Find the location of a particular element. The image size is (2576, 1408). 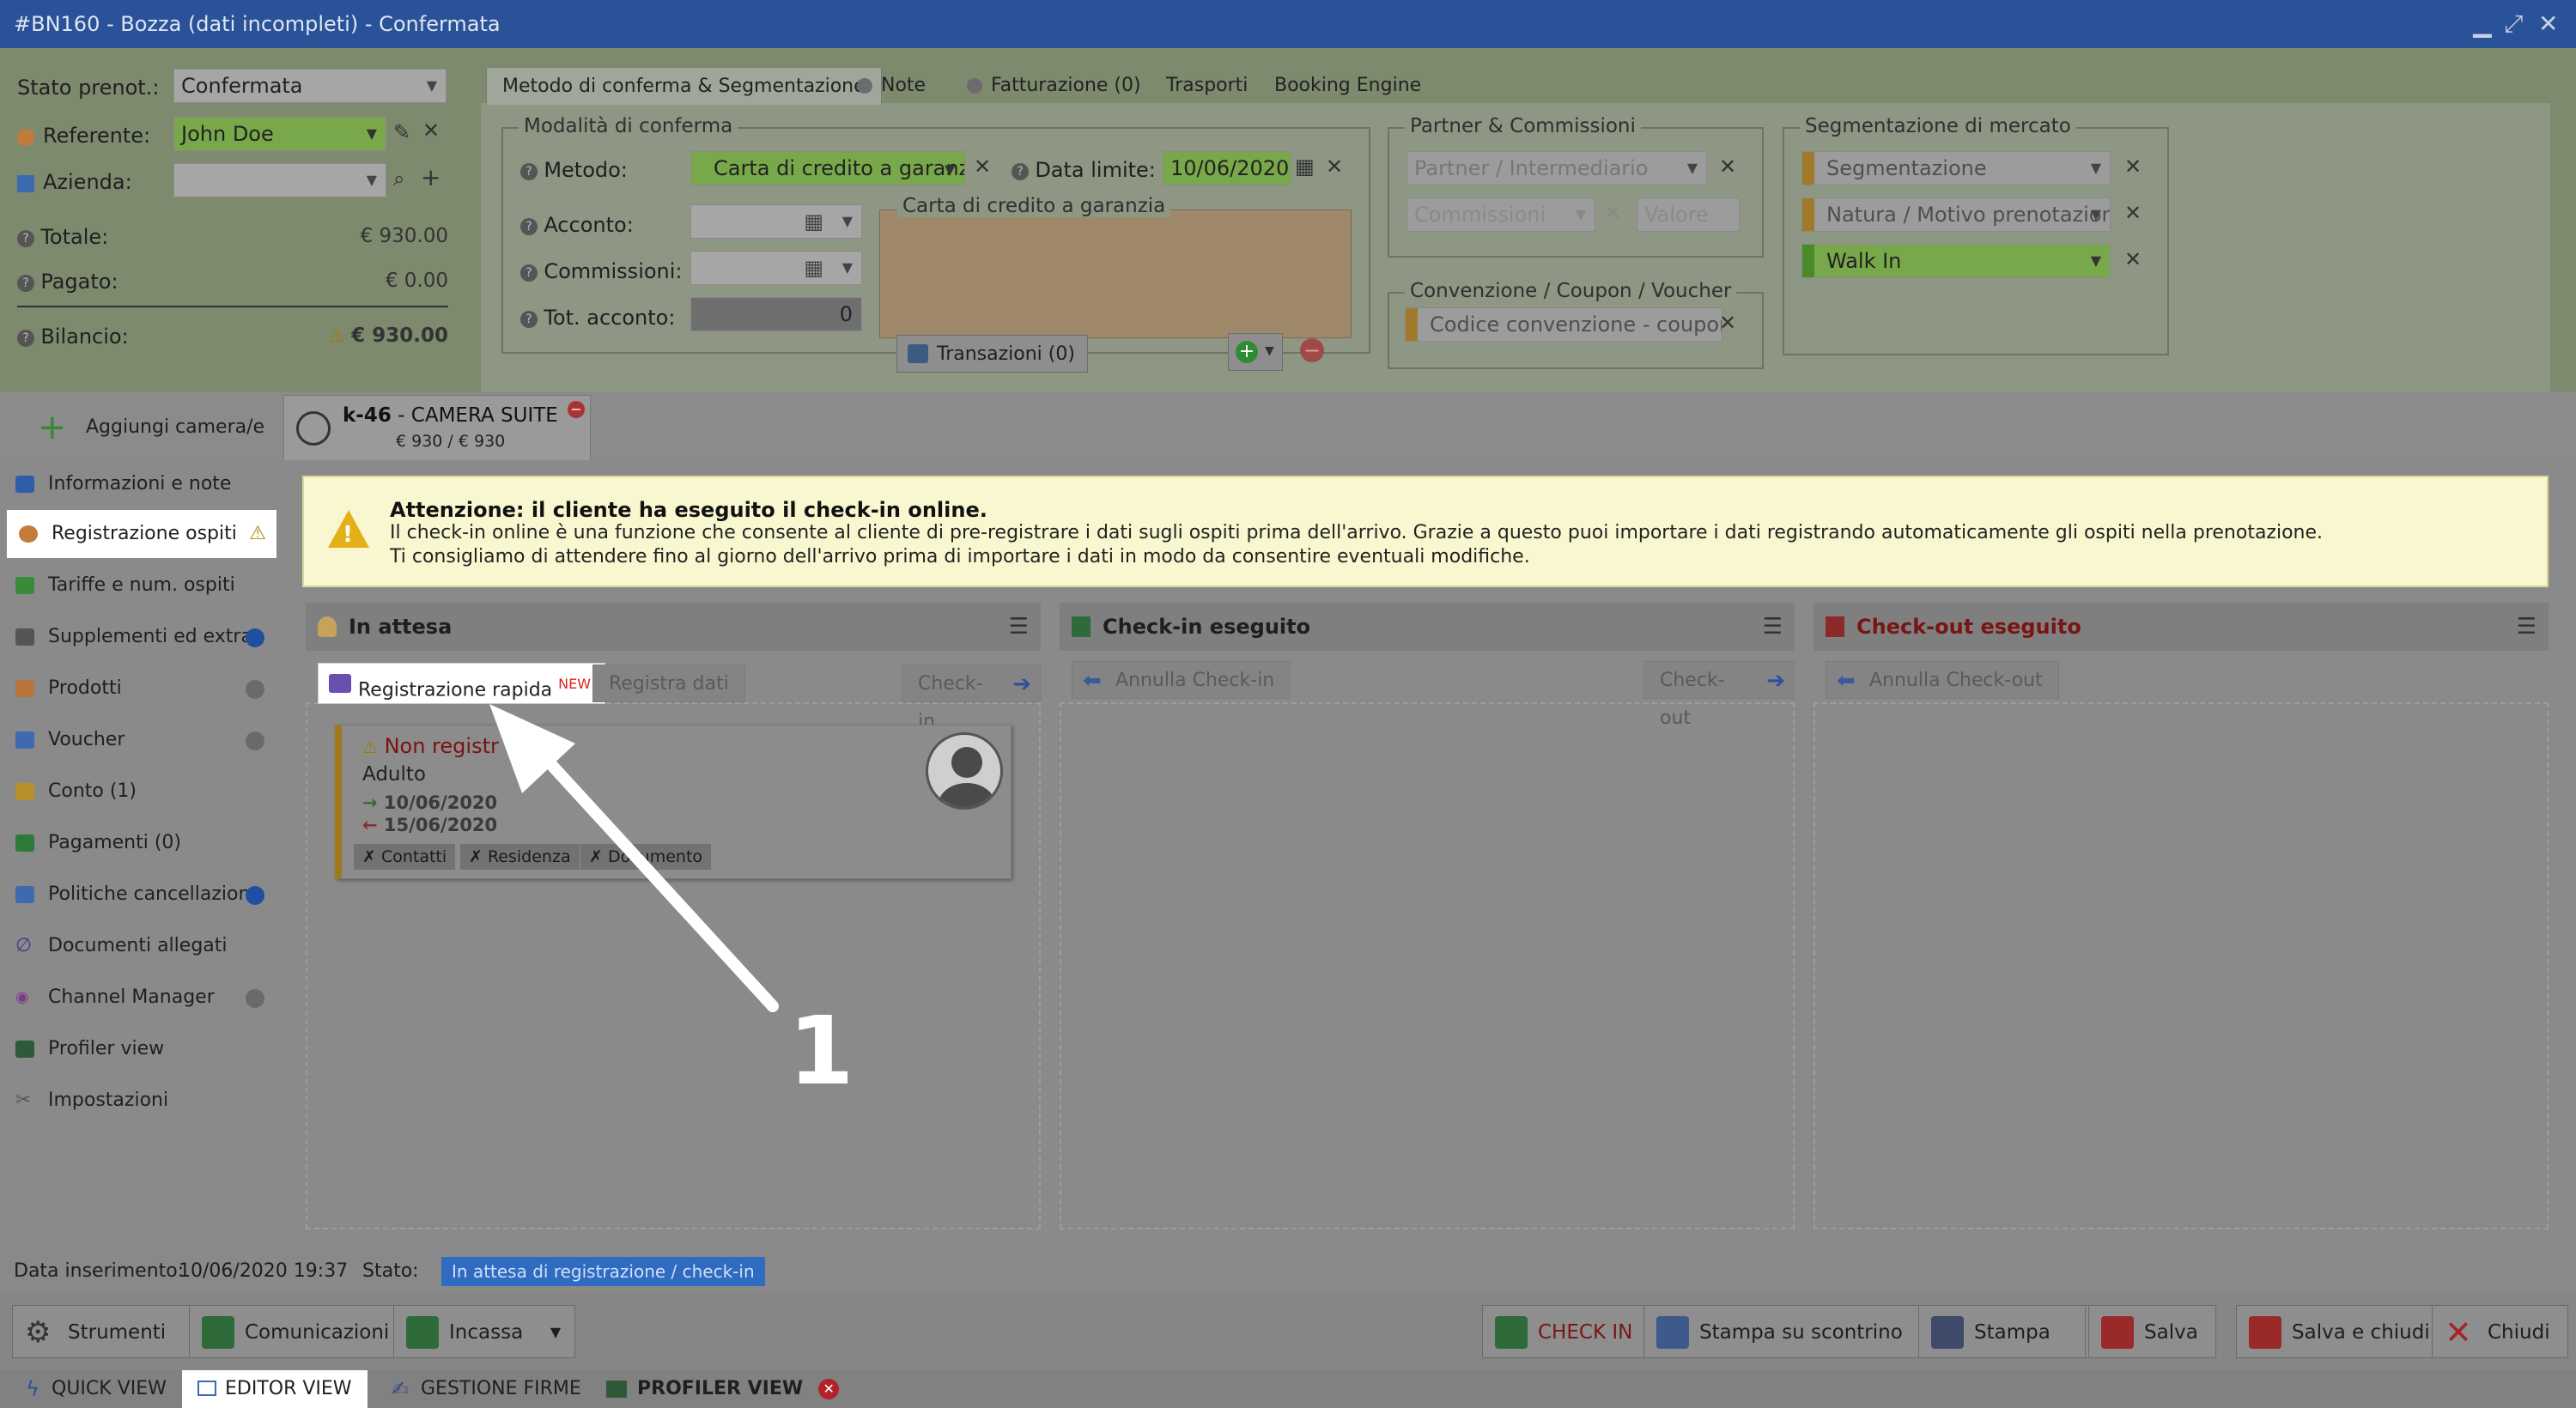

metodo-select: Carta di credito a garanz is located at coordinates (828, 168).